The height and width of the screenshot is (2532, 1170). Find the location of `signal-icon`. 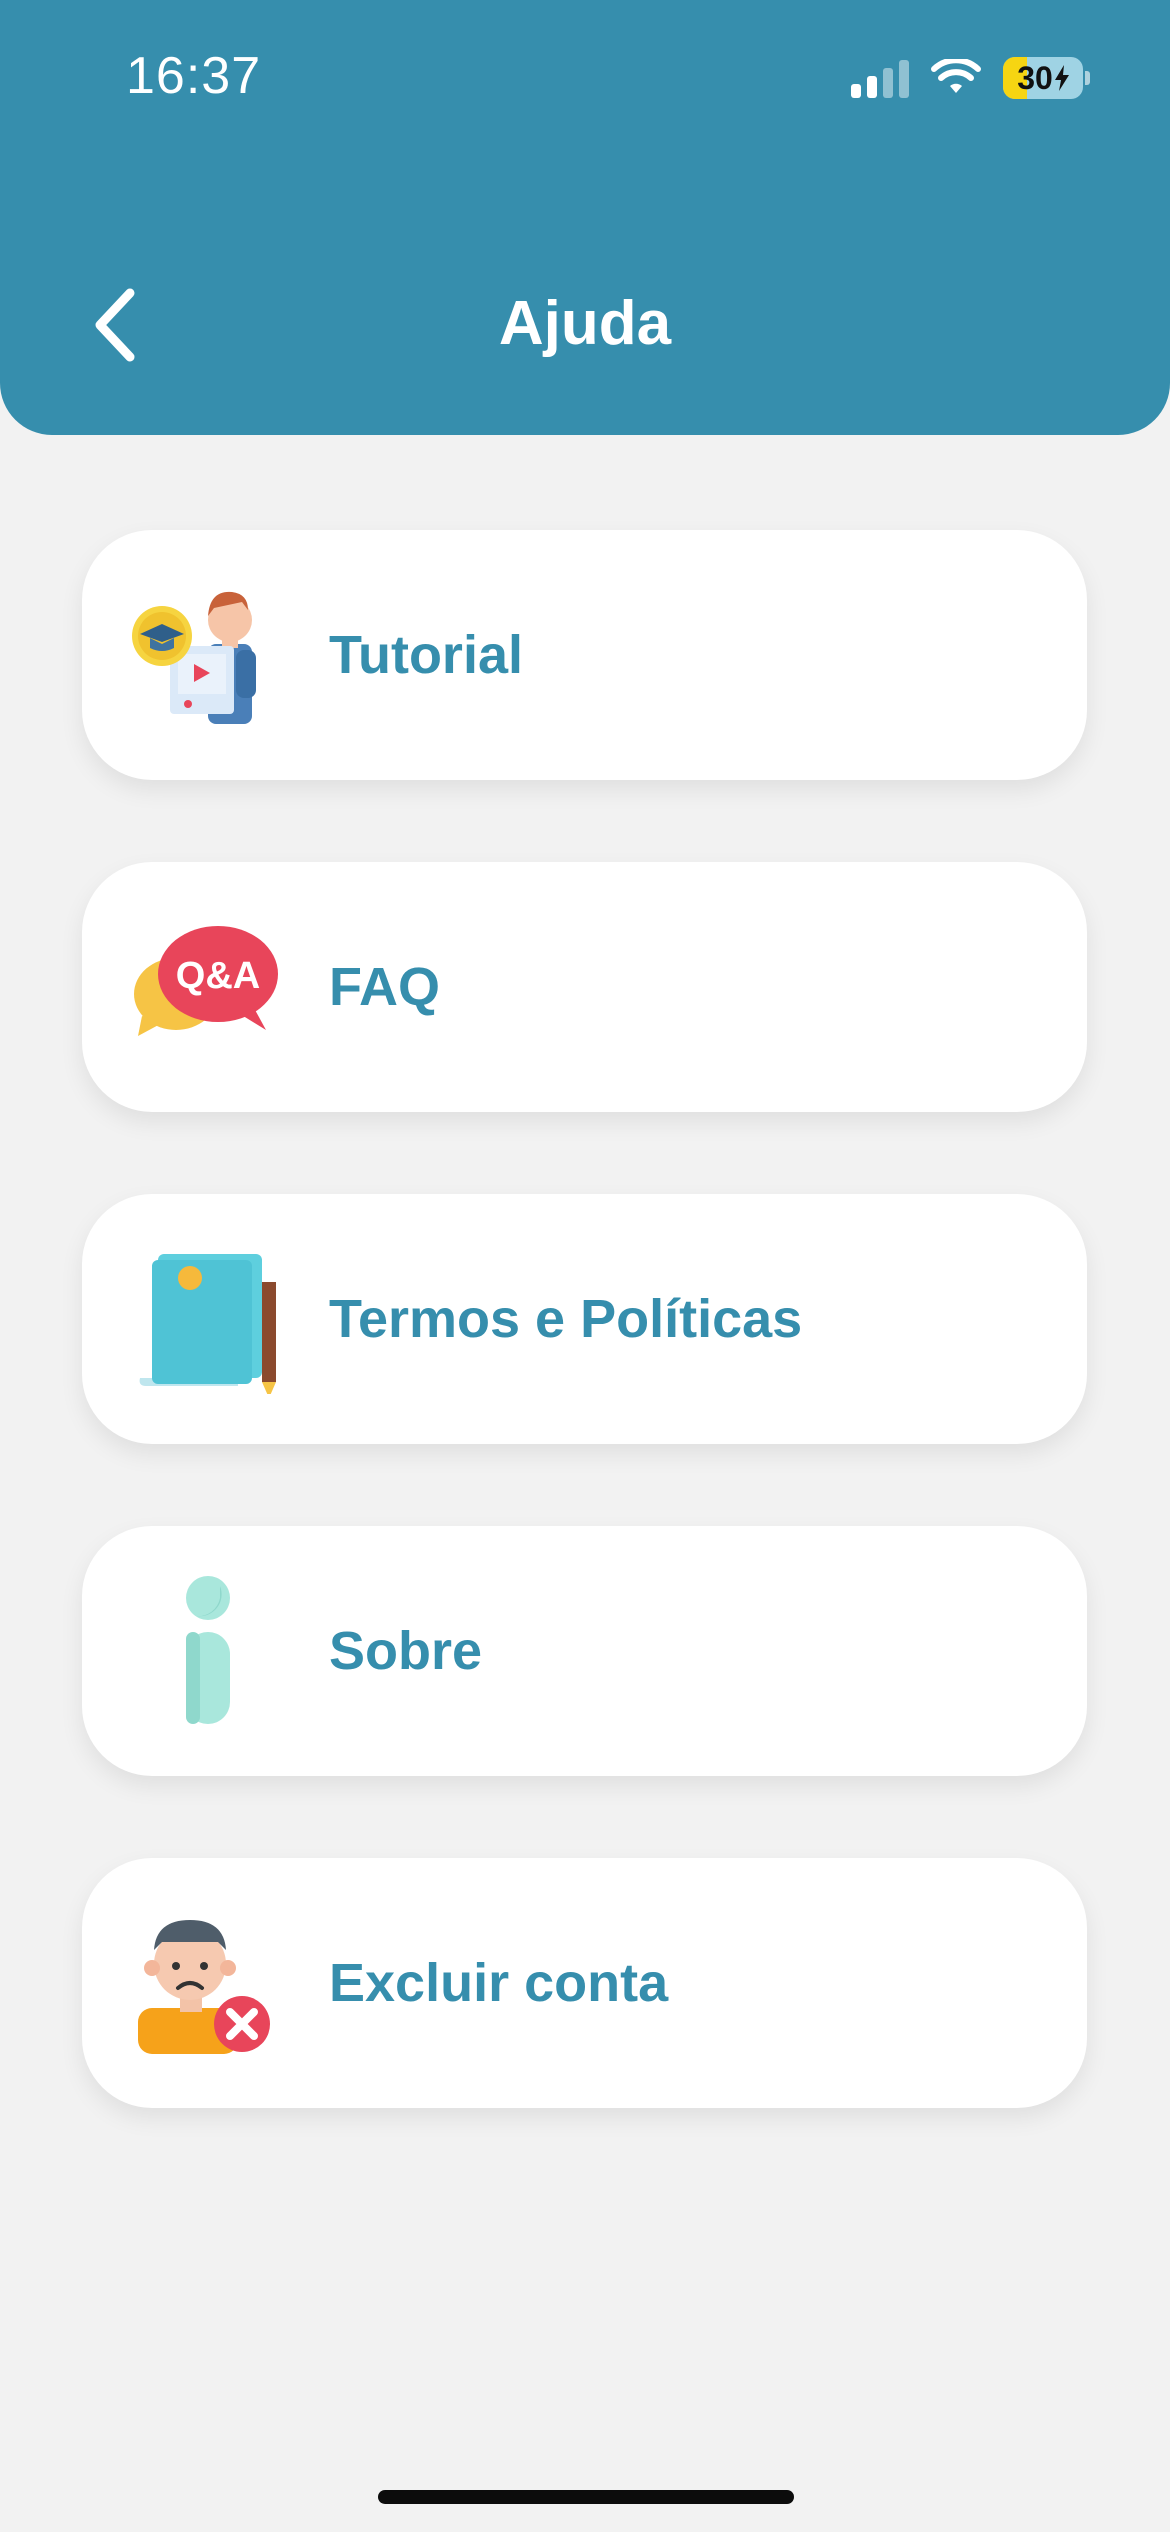

signal-icon is located at coordinates (880, 78).